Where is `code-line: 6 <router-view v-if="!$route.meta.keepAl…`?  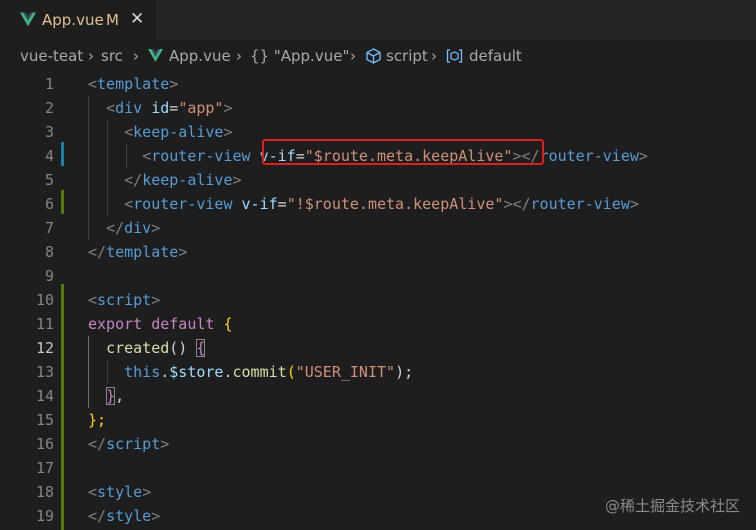 code-line: 6 <router-view v-if="!$route.meta.keepAl… is located at coordinates (378, 204).